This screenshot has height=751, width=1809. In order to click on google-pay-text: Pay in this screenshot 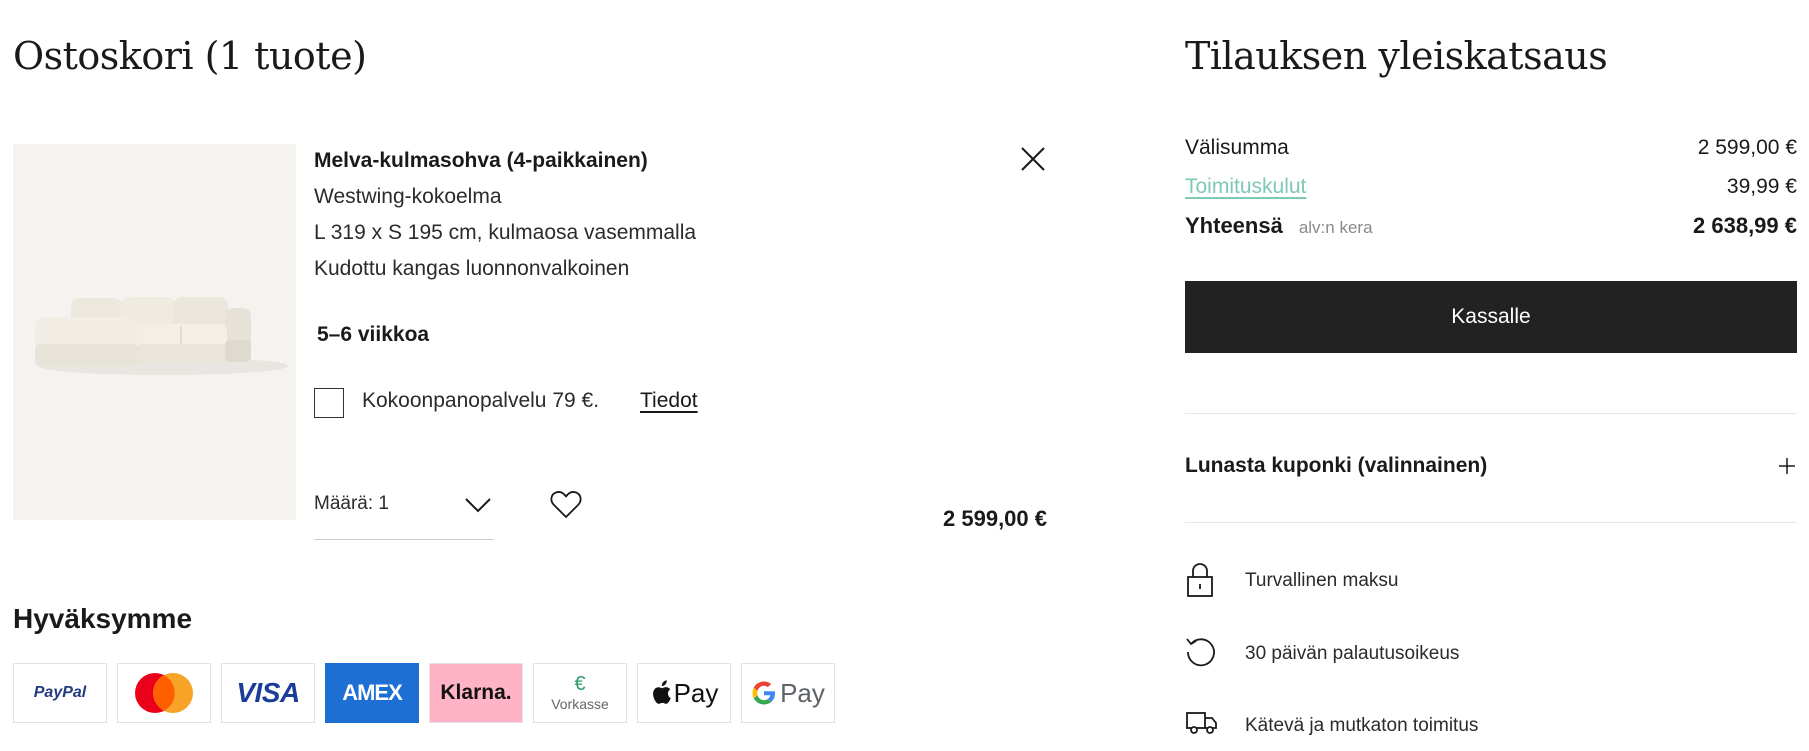, I will do `click(802, 692)`.